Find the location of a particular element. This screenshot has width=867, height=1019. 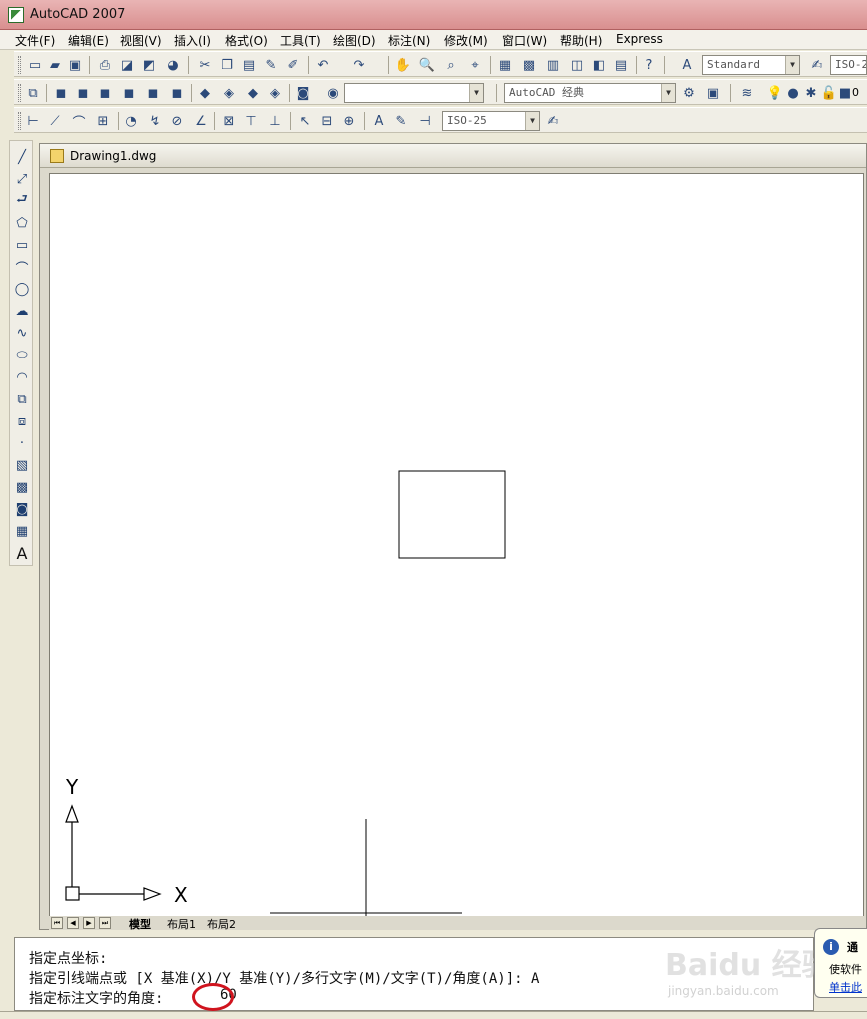

design-center-icon: ▩ is located at coordinates (529, 65).